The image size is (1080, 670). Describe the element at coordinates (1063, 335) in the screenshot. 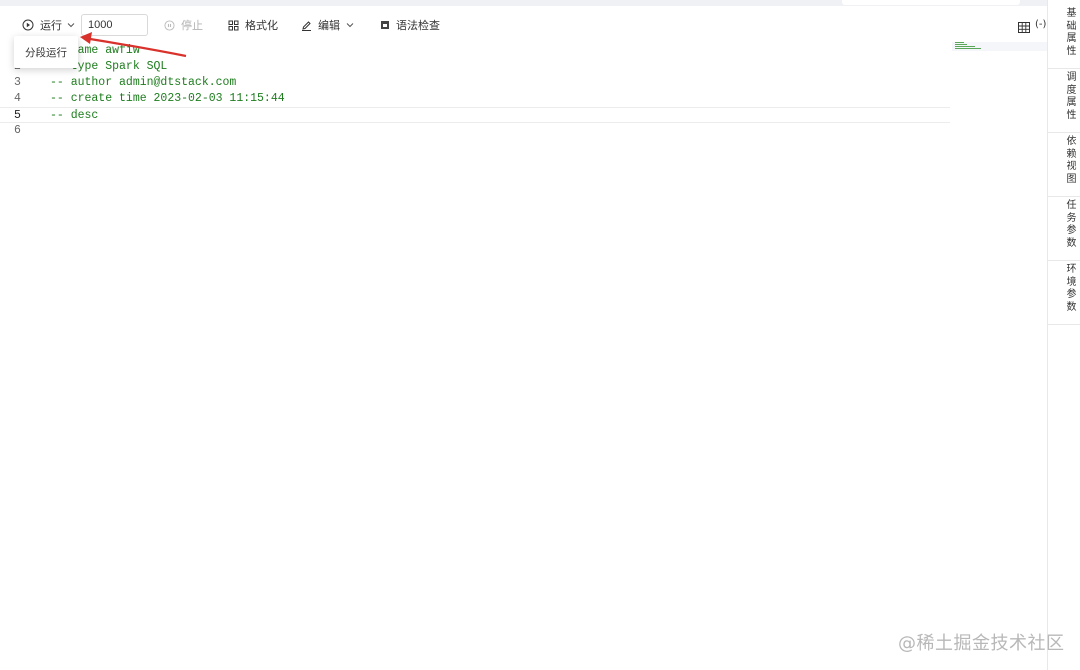

I see `right-side-panel: 基 础 属 性 调 度 属 性 依 赖 视 图 任 务 参 数 环 境 参 数` at that location.